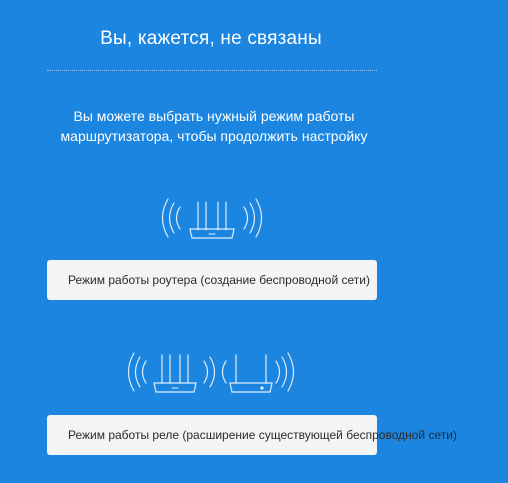 This screenshot has width=508, height=483. Describe the element at coordinates (211, 38) in the screenshot. I see `page-title: Вы, кажется, не связаны` at that location.